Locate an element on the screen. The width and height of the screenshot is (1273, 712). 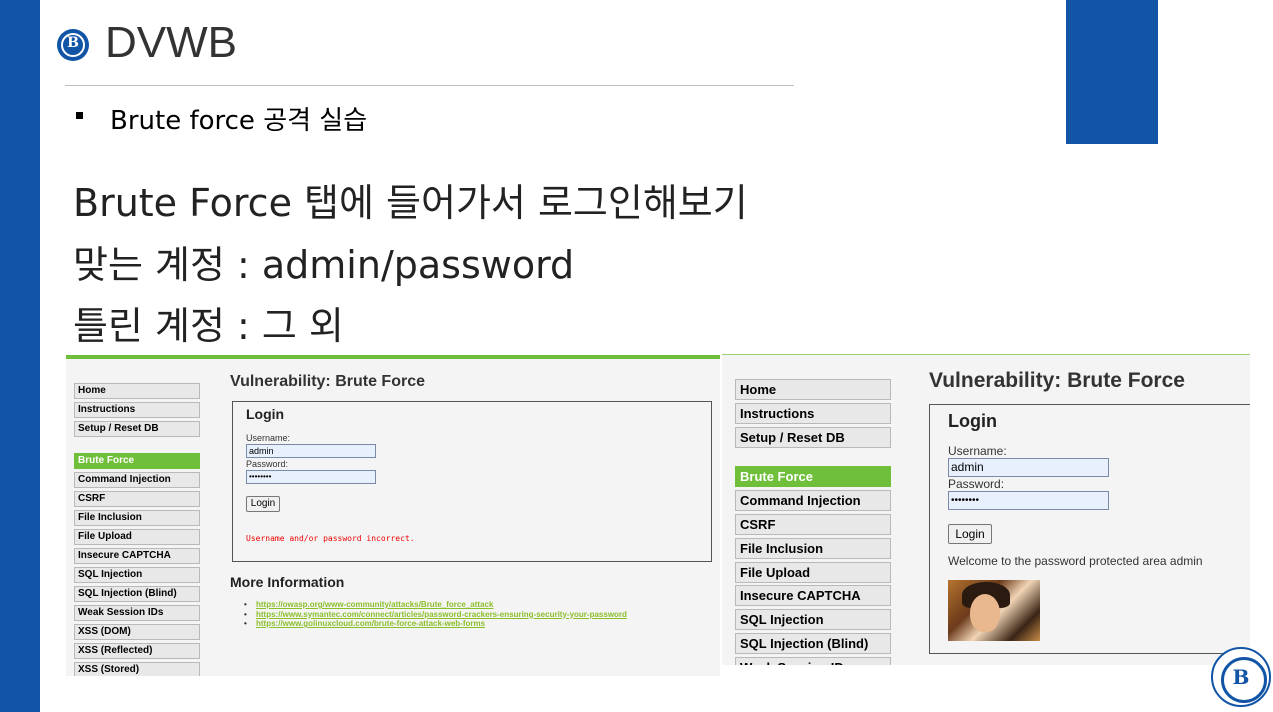
instruction-line-1: Brute Force 탭에 들어가서 로그인해보기 is located at coordinates (410, 203).